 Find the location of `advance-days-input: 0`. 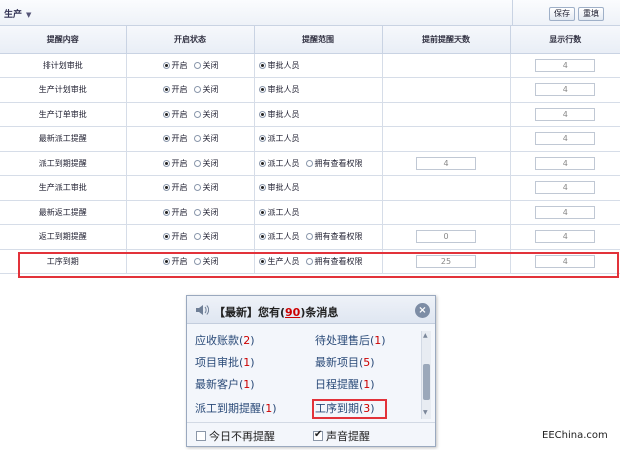

advance-days-input: 0 is located at coordinates (446, 237).